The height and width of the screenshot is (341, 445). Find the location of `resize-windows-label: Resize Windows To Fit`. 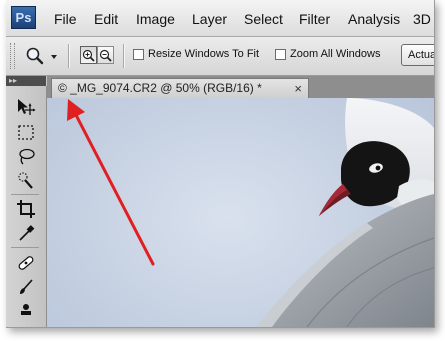

resize-windows-label: Resize Windows To Fit is located at coordinates (203, 54).